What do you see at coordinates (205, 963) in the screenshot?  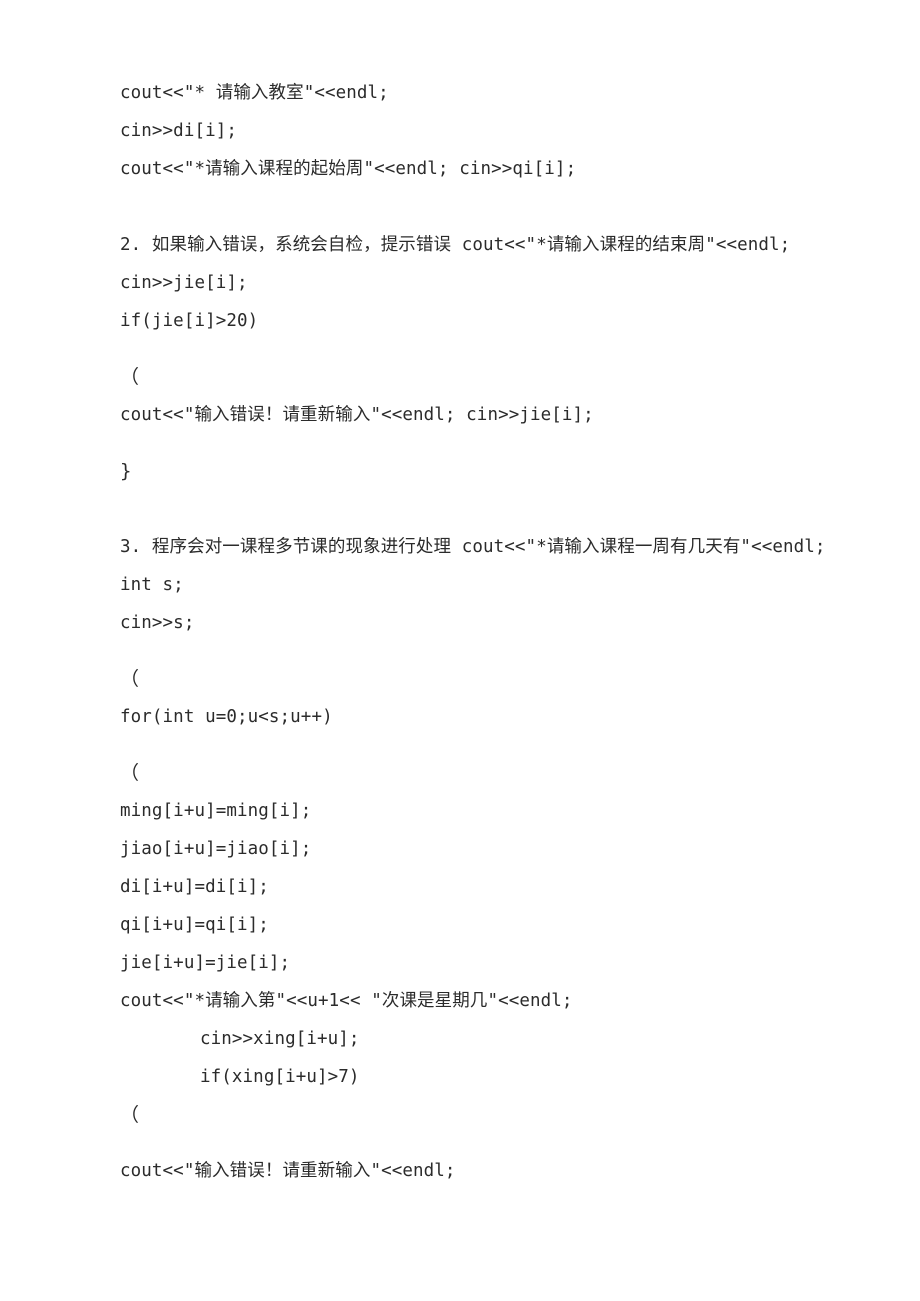 I see `code-line: jie[i+u]=jie[i];` at bounding box center [205, 963].